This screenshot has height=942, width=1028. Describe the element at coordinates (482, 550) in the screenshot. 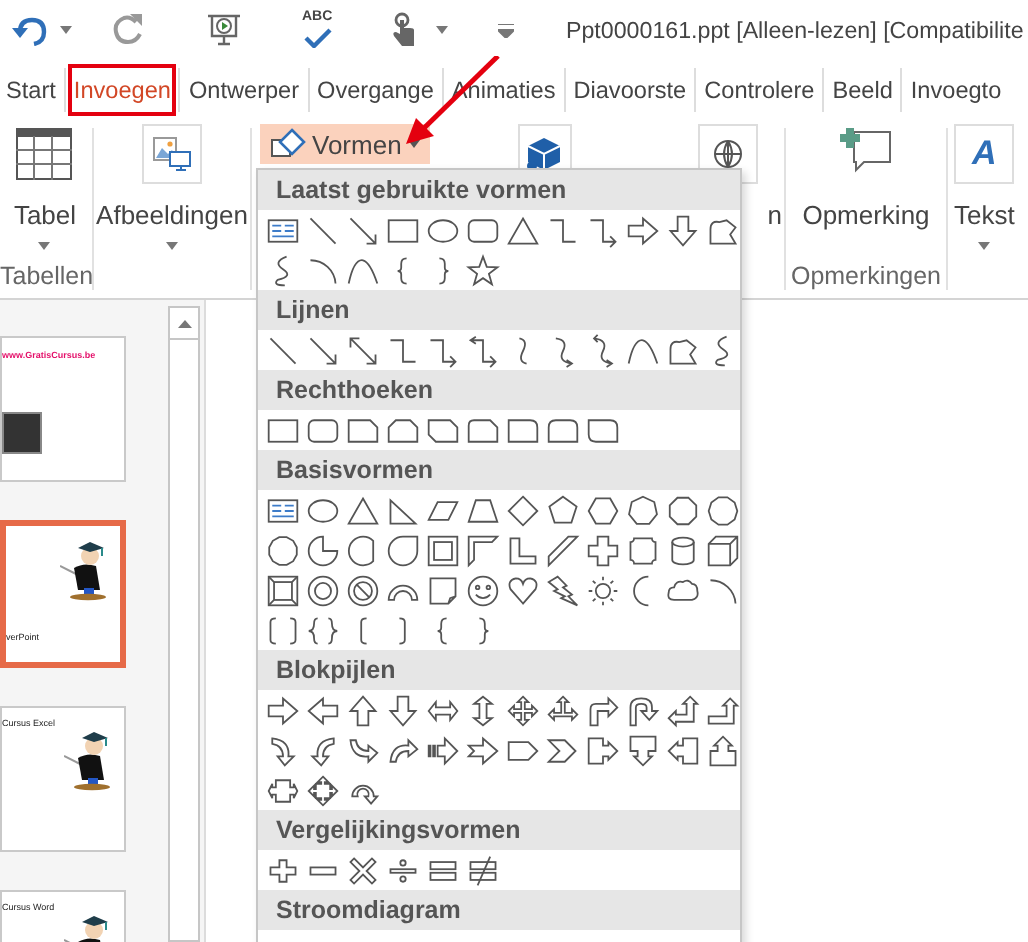

I see `half-frame-icon` at that location.